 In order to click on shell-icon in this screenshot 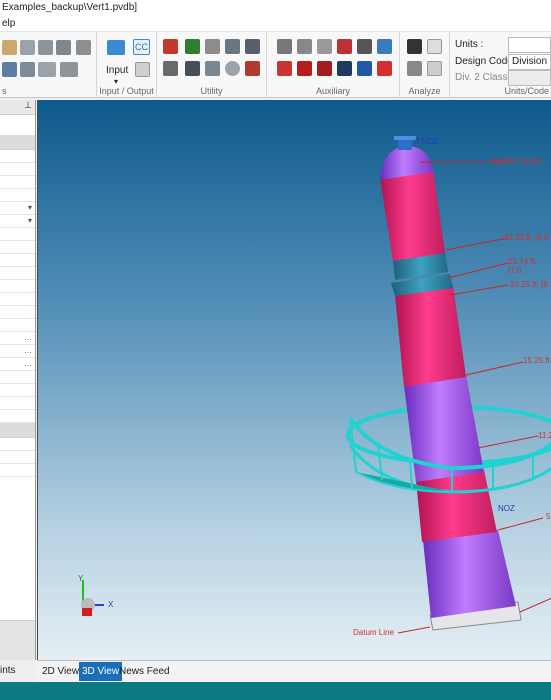, I will do `click(9, 69)`.